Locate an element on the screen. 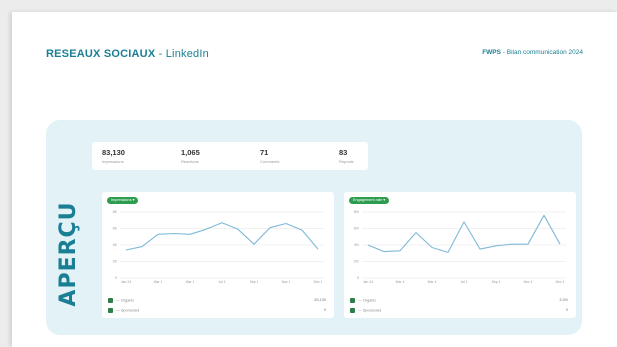 This screenshot has height=347, width=617. stat-impressions: 83,130 Impressions is located at coordinates (113, 156).